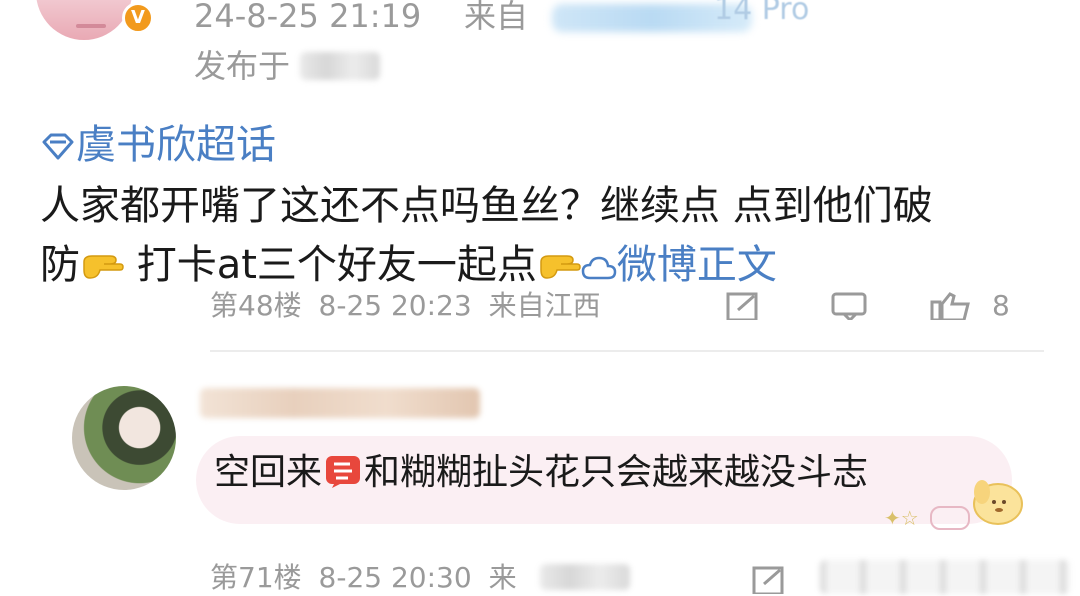 The image size is (1080, 596). What do you see at coordinates (1001, 305) in the screenshot?
I see `like-count: 8` at bounding box center [1001, 305].